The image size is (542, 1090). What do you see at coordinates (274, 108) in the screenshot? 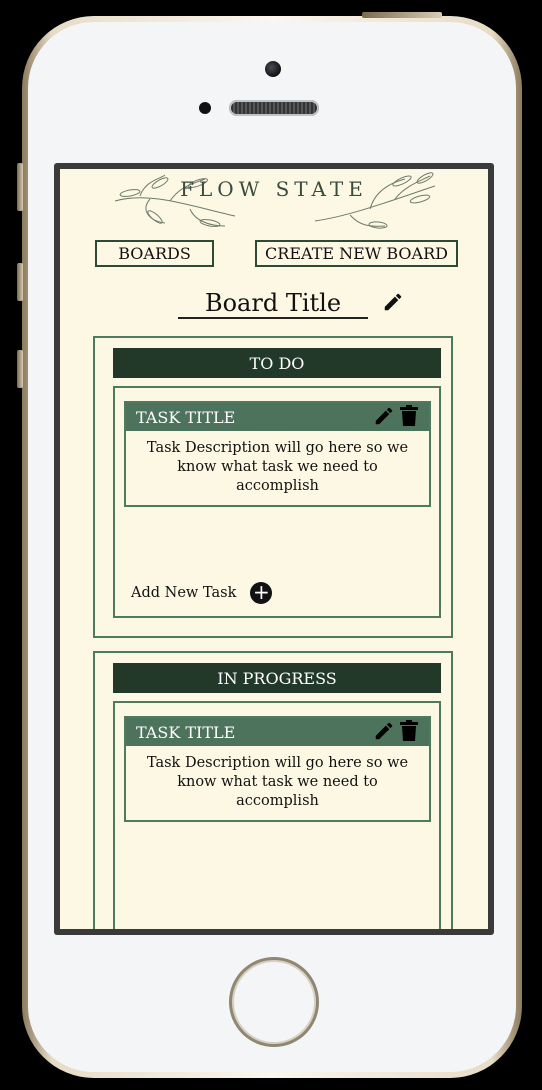
I see `earpiece-speaker` at bounding box center [274, 108].